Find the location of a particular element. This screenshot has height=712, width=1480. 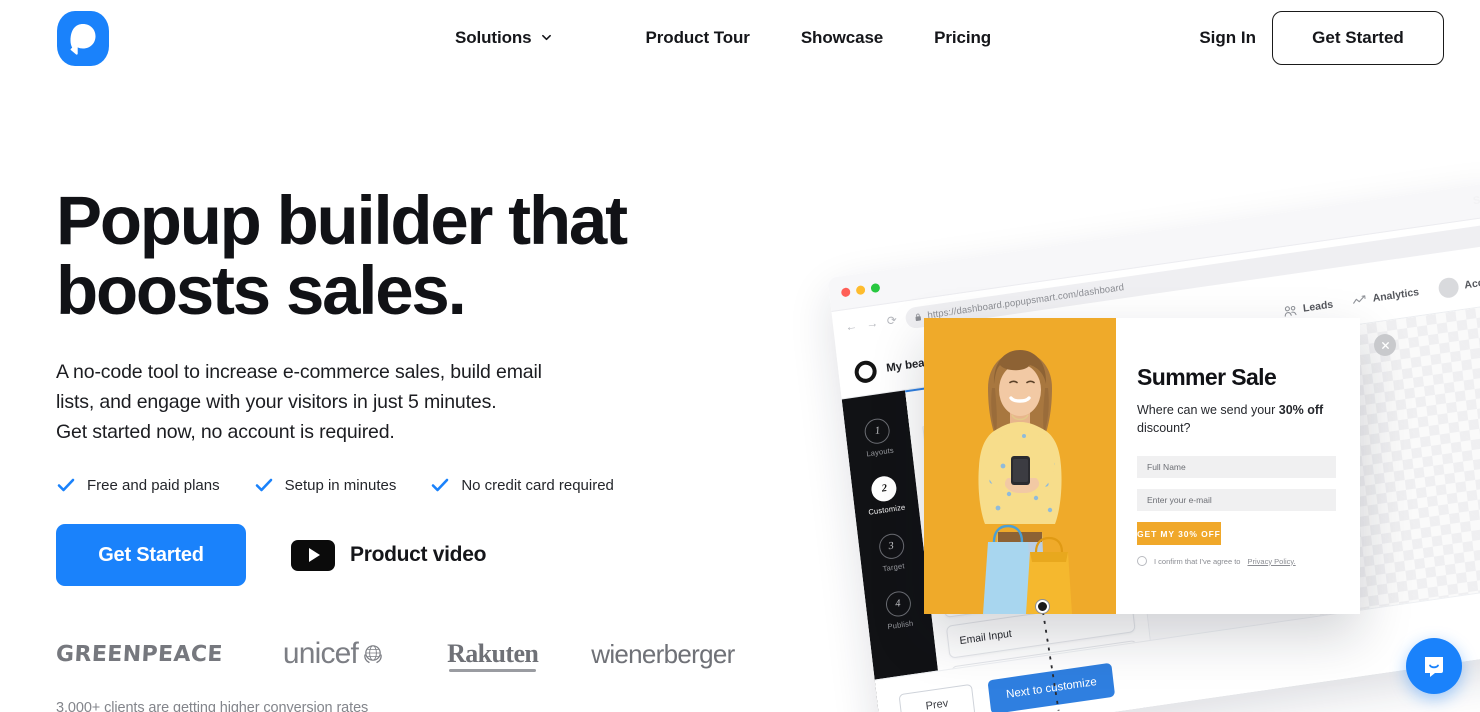

window-controls is located at coordinates (860, 290).